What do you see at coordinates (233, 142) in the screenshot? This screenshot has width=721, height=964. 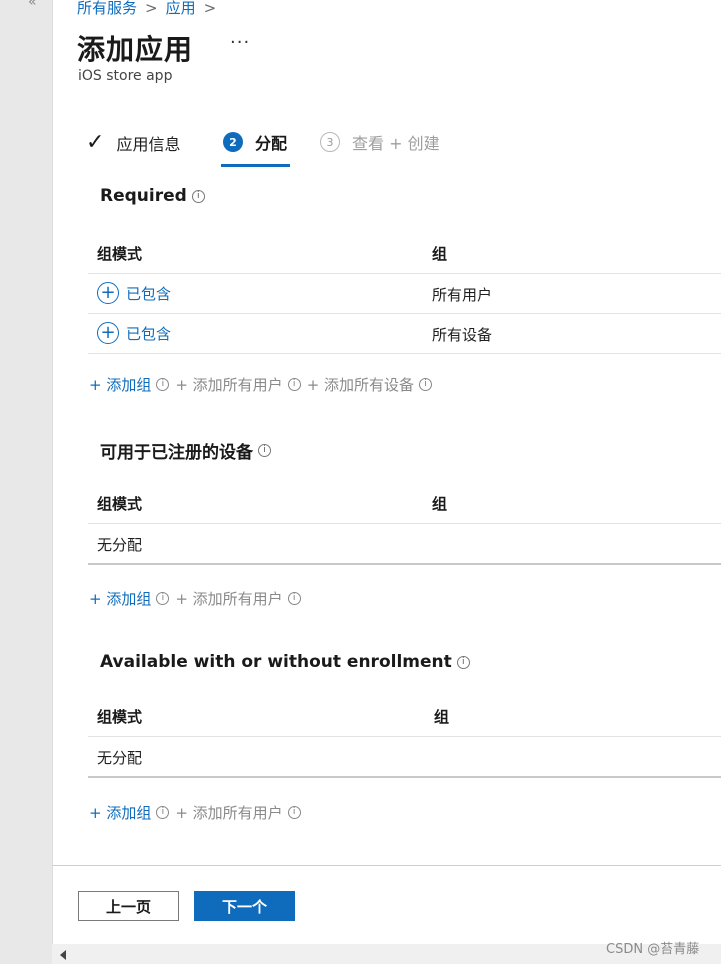 I see `step-number-badge: 2` at bounding box center [233, 142].